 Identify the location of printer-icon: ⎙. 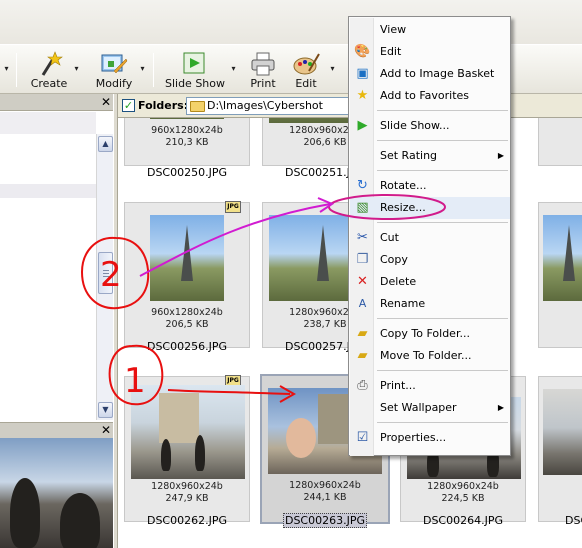
(362, 385).